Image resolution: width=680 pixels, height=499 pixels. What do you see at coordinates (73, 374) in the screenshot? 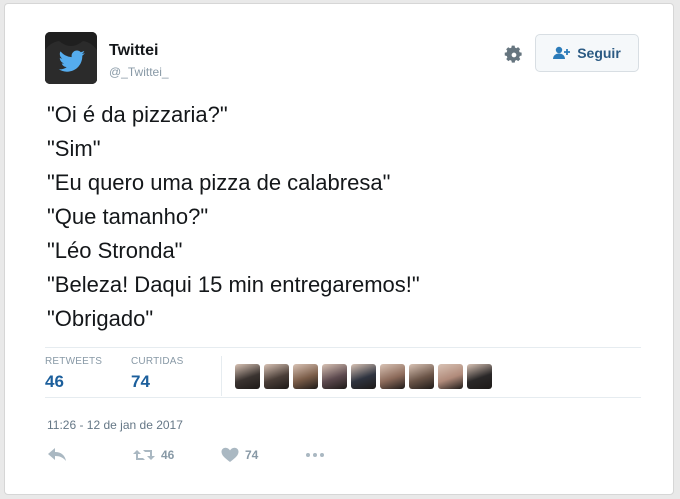
I see `retweets-stat: RETWEETS 46` at bounding box center [73, 374].